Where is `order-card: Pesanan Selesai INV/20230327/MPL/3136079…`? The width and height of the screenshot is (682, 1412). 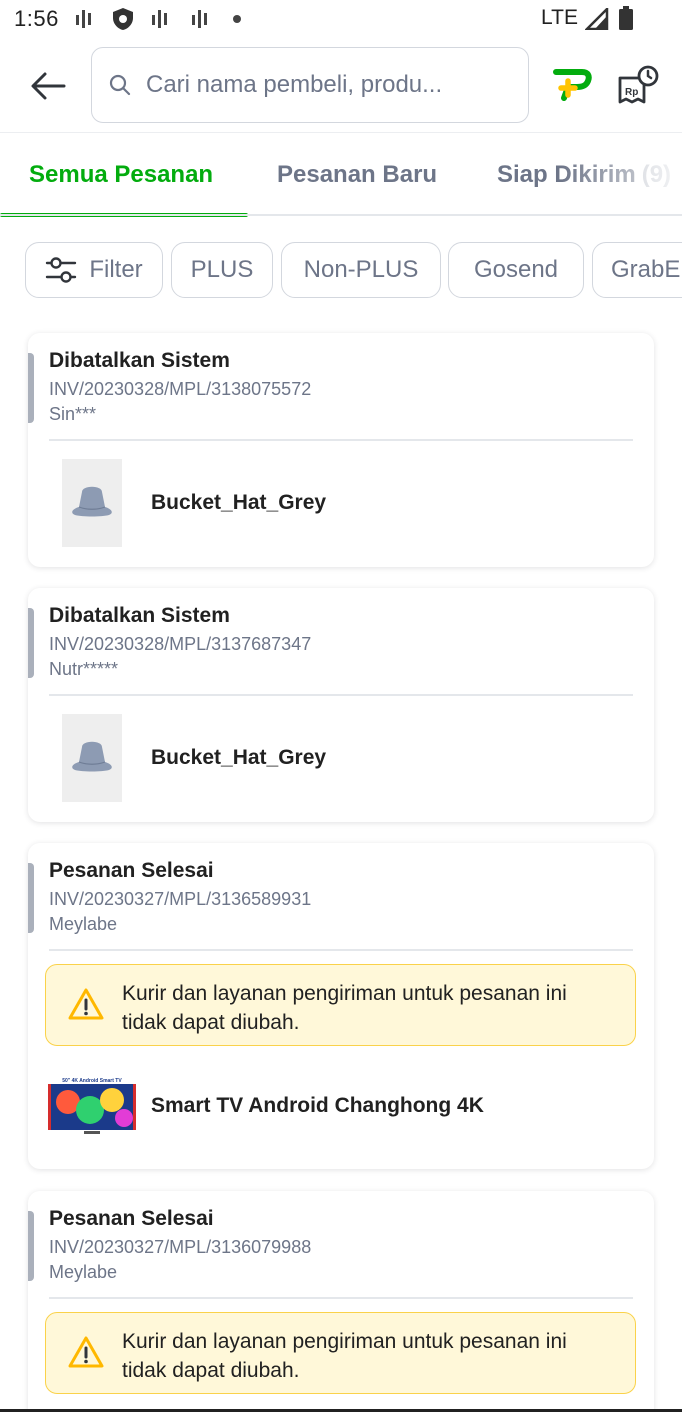 order-card: Pesanan Selesai INV/20230327/MPL/3136079… is located at coordinates (341, 1301).